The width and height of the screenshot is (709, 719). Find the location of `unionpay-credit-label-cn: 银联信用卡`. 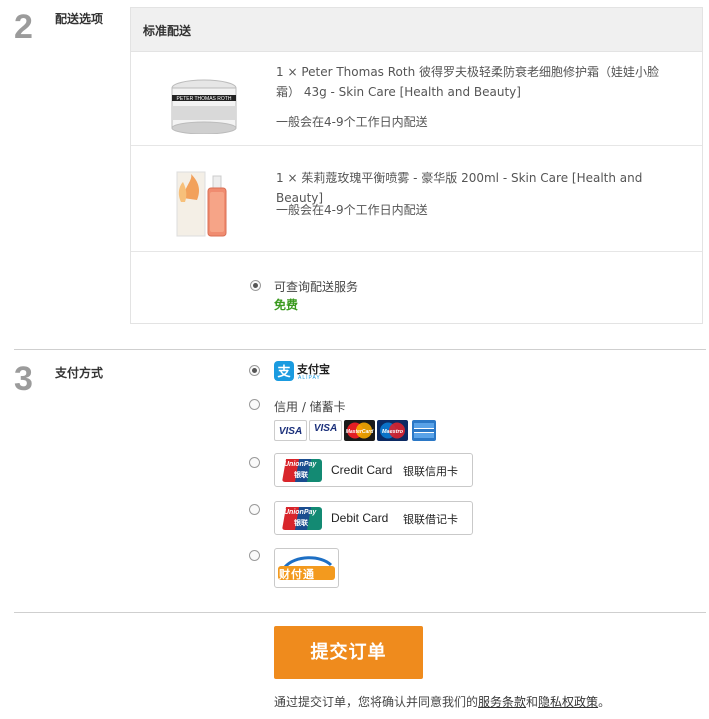

unionpay-credit-label-cn: 银联信用卡 is located at coordinates (430, 471).